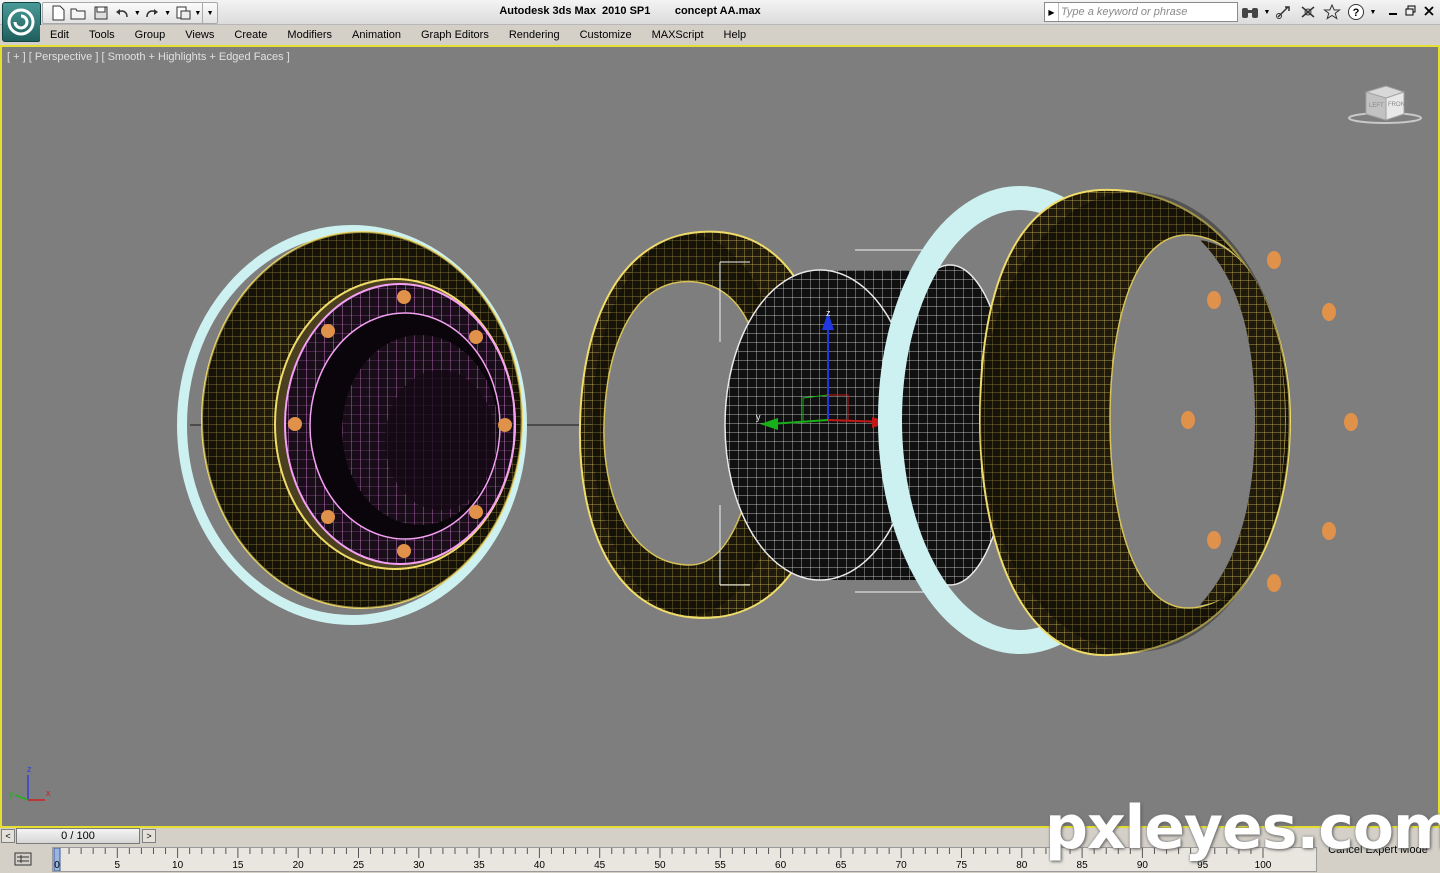  I want to click on minimize-icon, so click(1393, 11).